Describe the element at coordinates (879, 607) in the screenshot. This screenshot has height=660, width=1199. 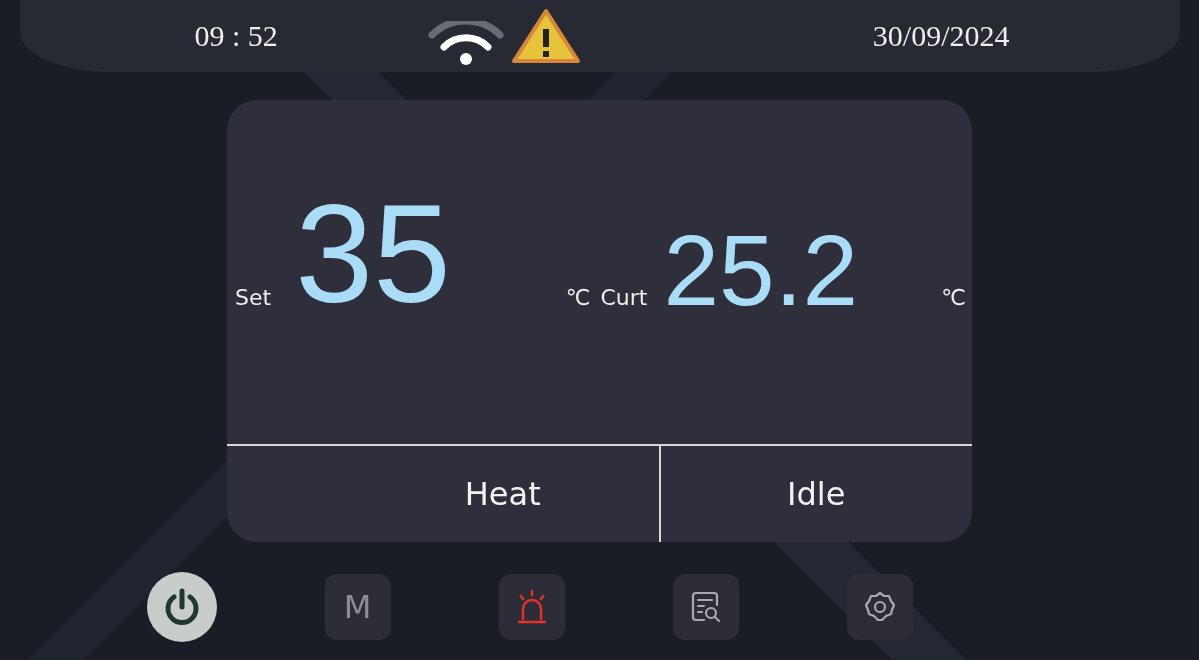
I see `settings-button` at that location.